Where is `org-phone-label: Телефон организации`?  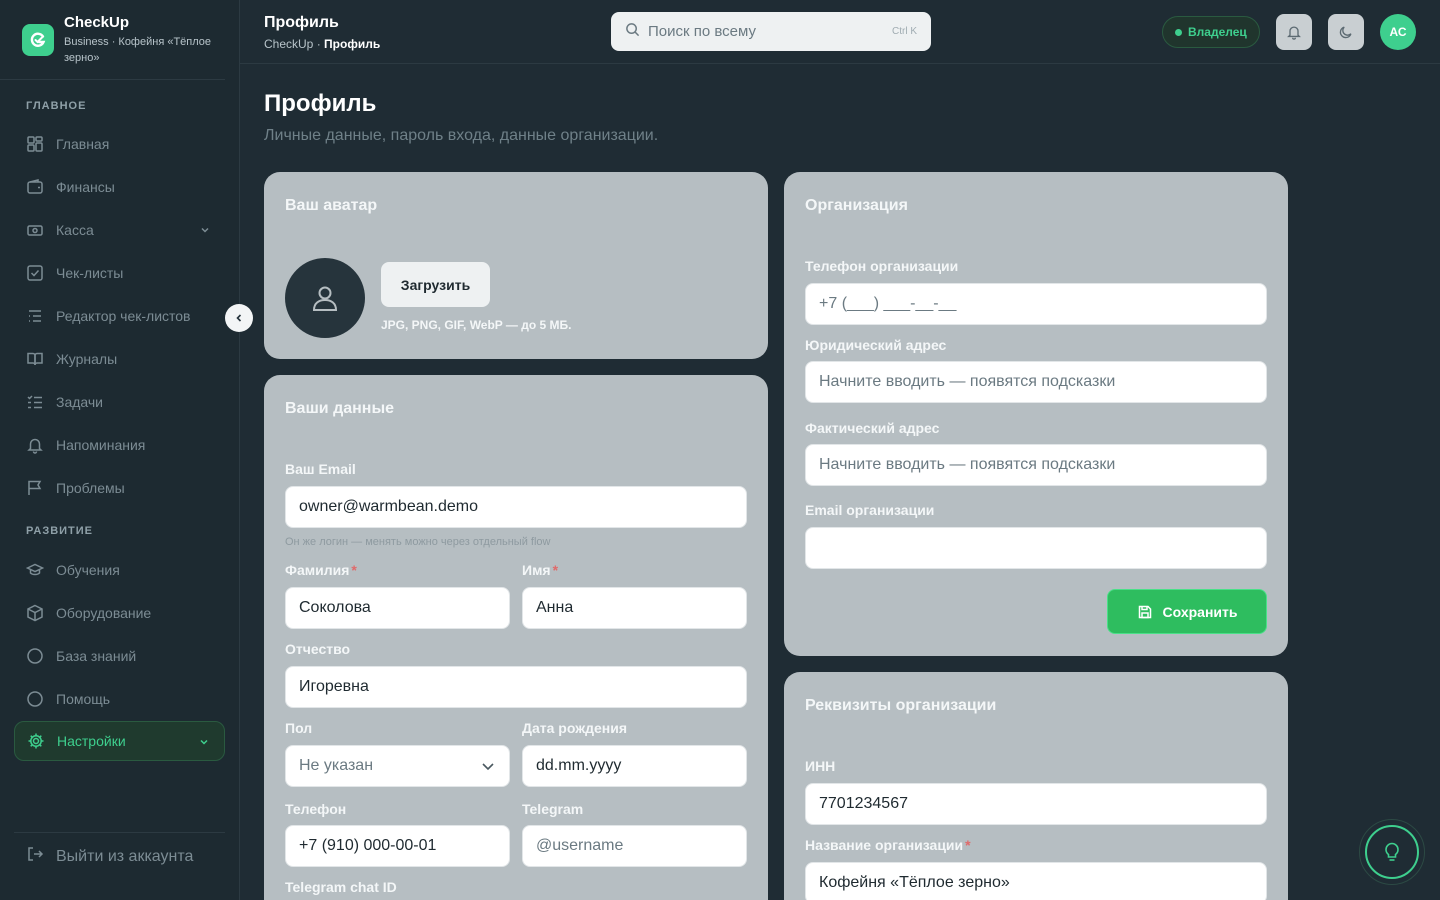
org-phone-label: Телефон организации is located at coordinates (882, 266).